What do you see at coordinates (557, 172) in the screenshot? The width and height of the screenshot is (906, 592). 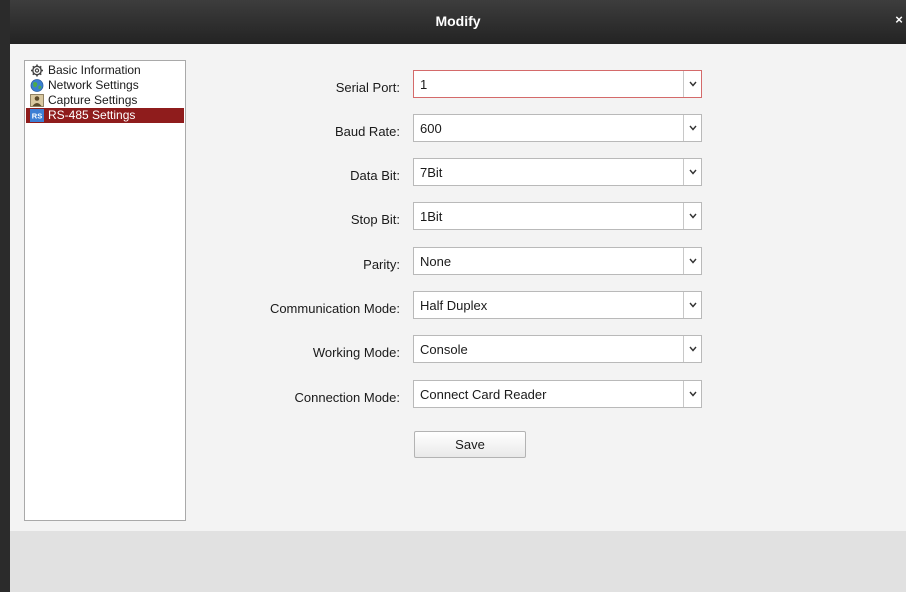 I see `data-bit-select: 7Bit` at bounding box center [557, 172].